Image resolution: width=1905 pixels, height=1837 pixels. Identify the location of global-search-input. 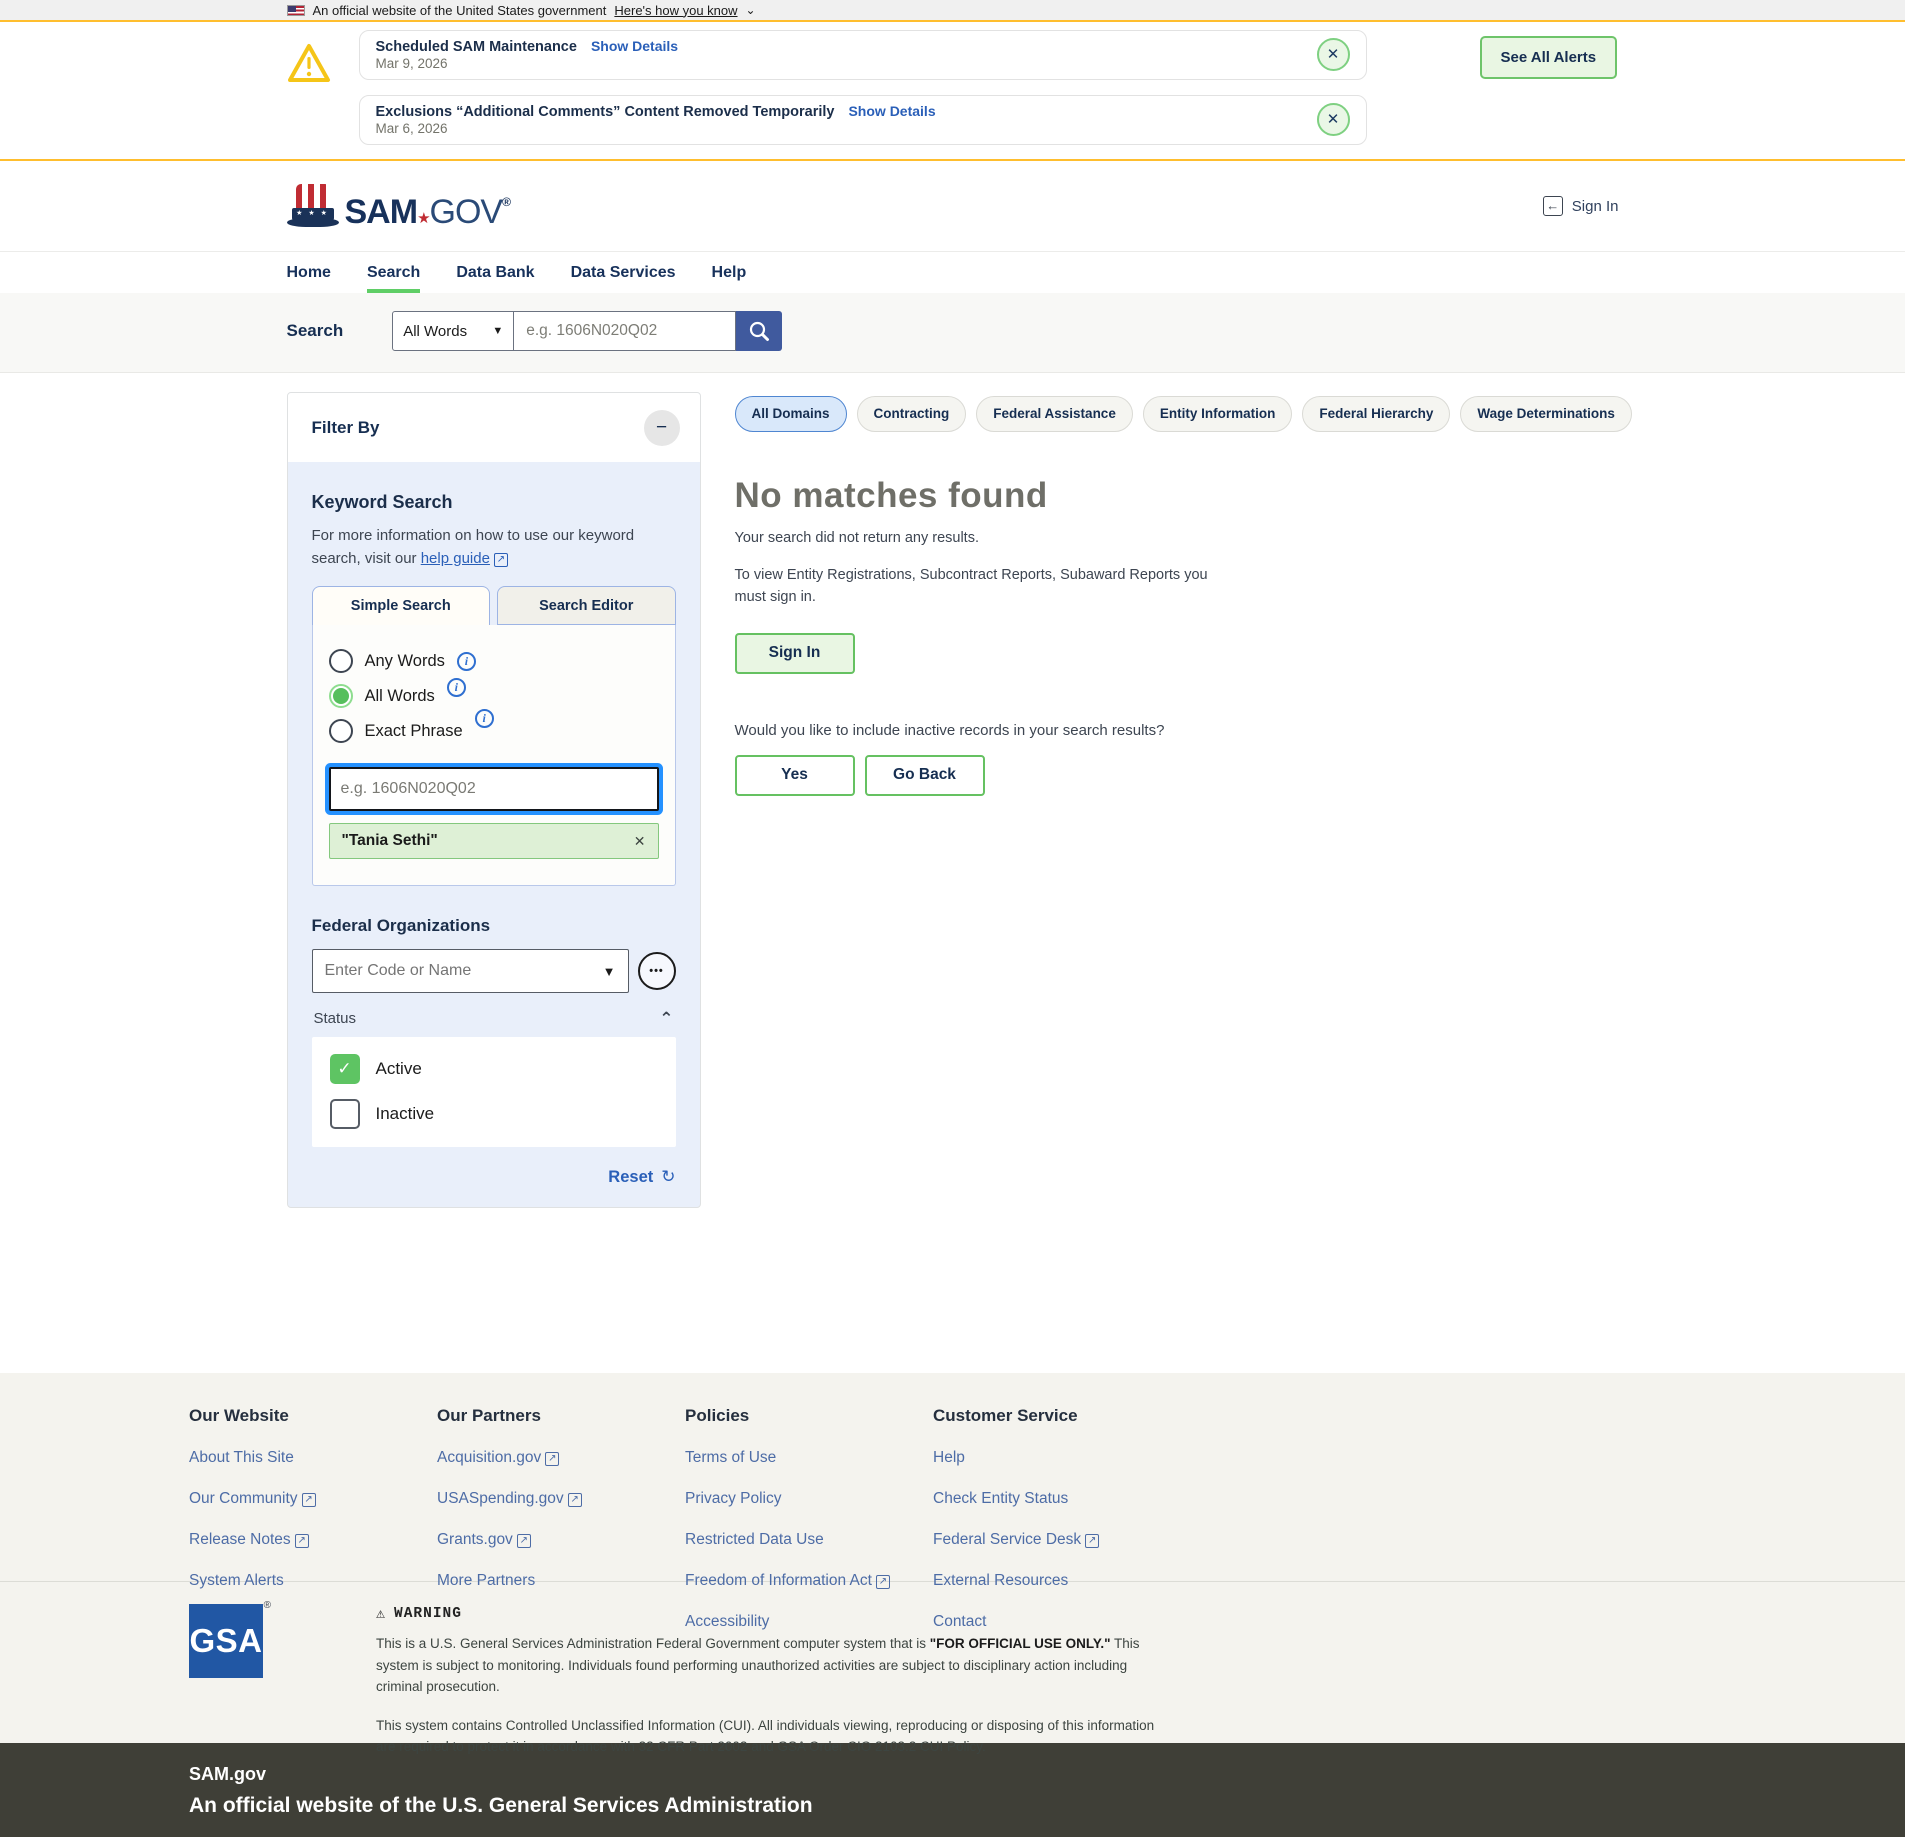
(625, 331).